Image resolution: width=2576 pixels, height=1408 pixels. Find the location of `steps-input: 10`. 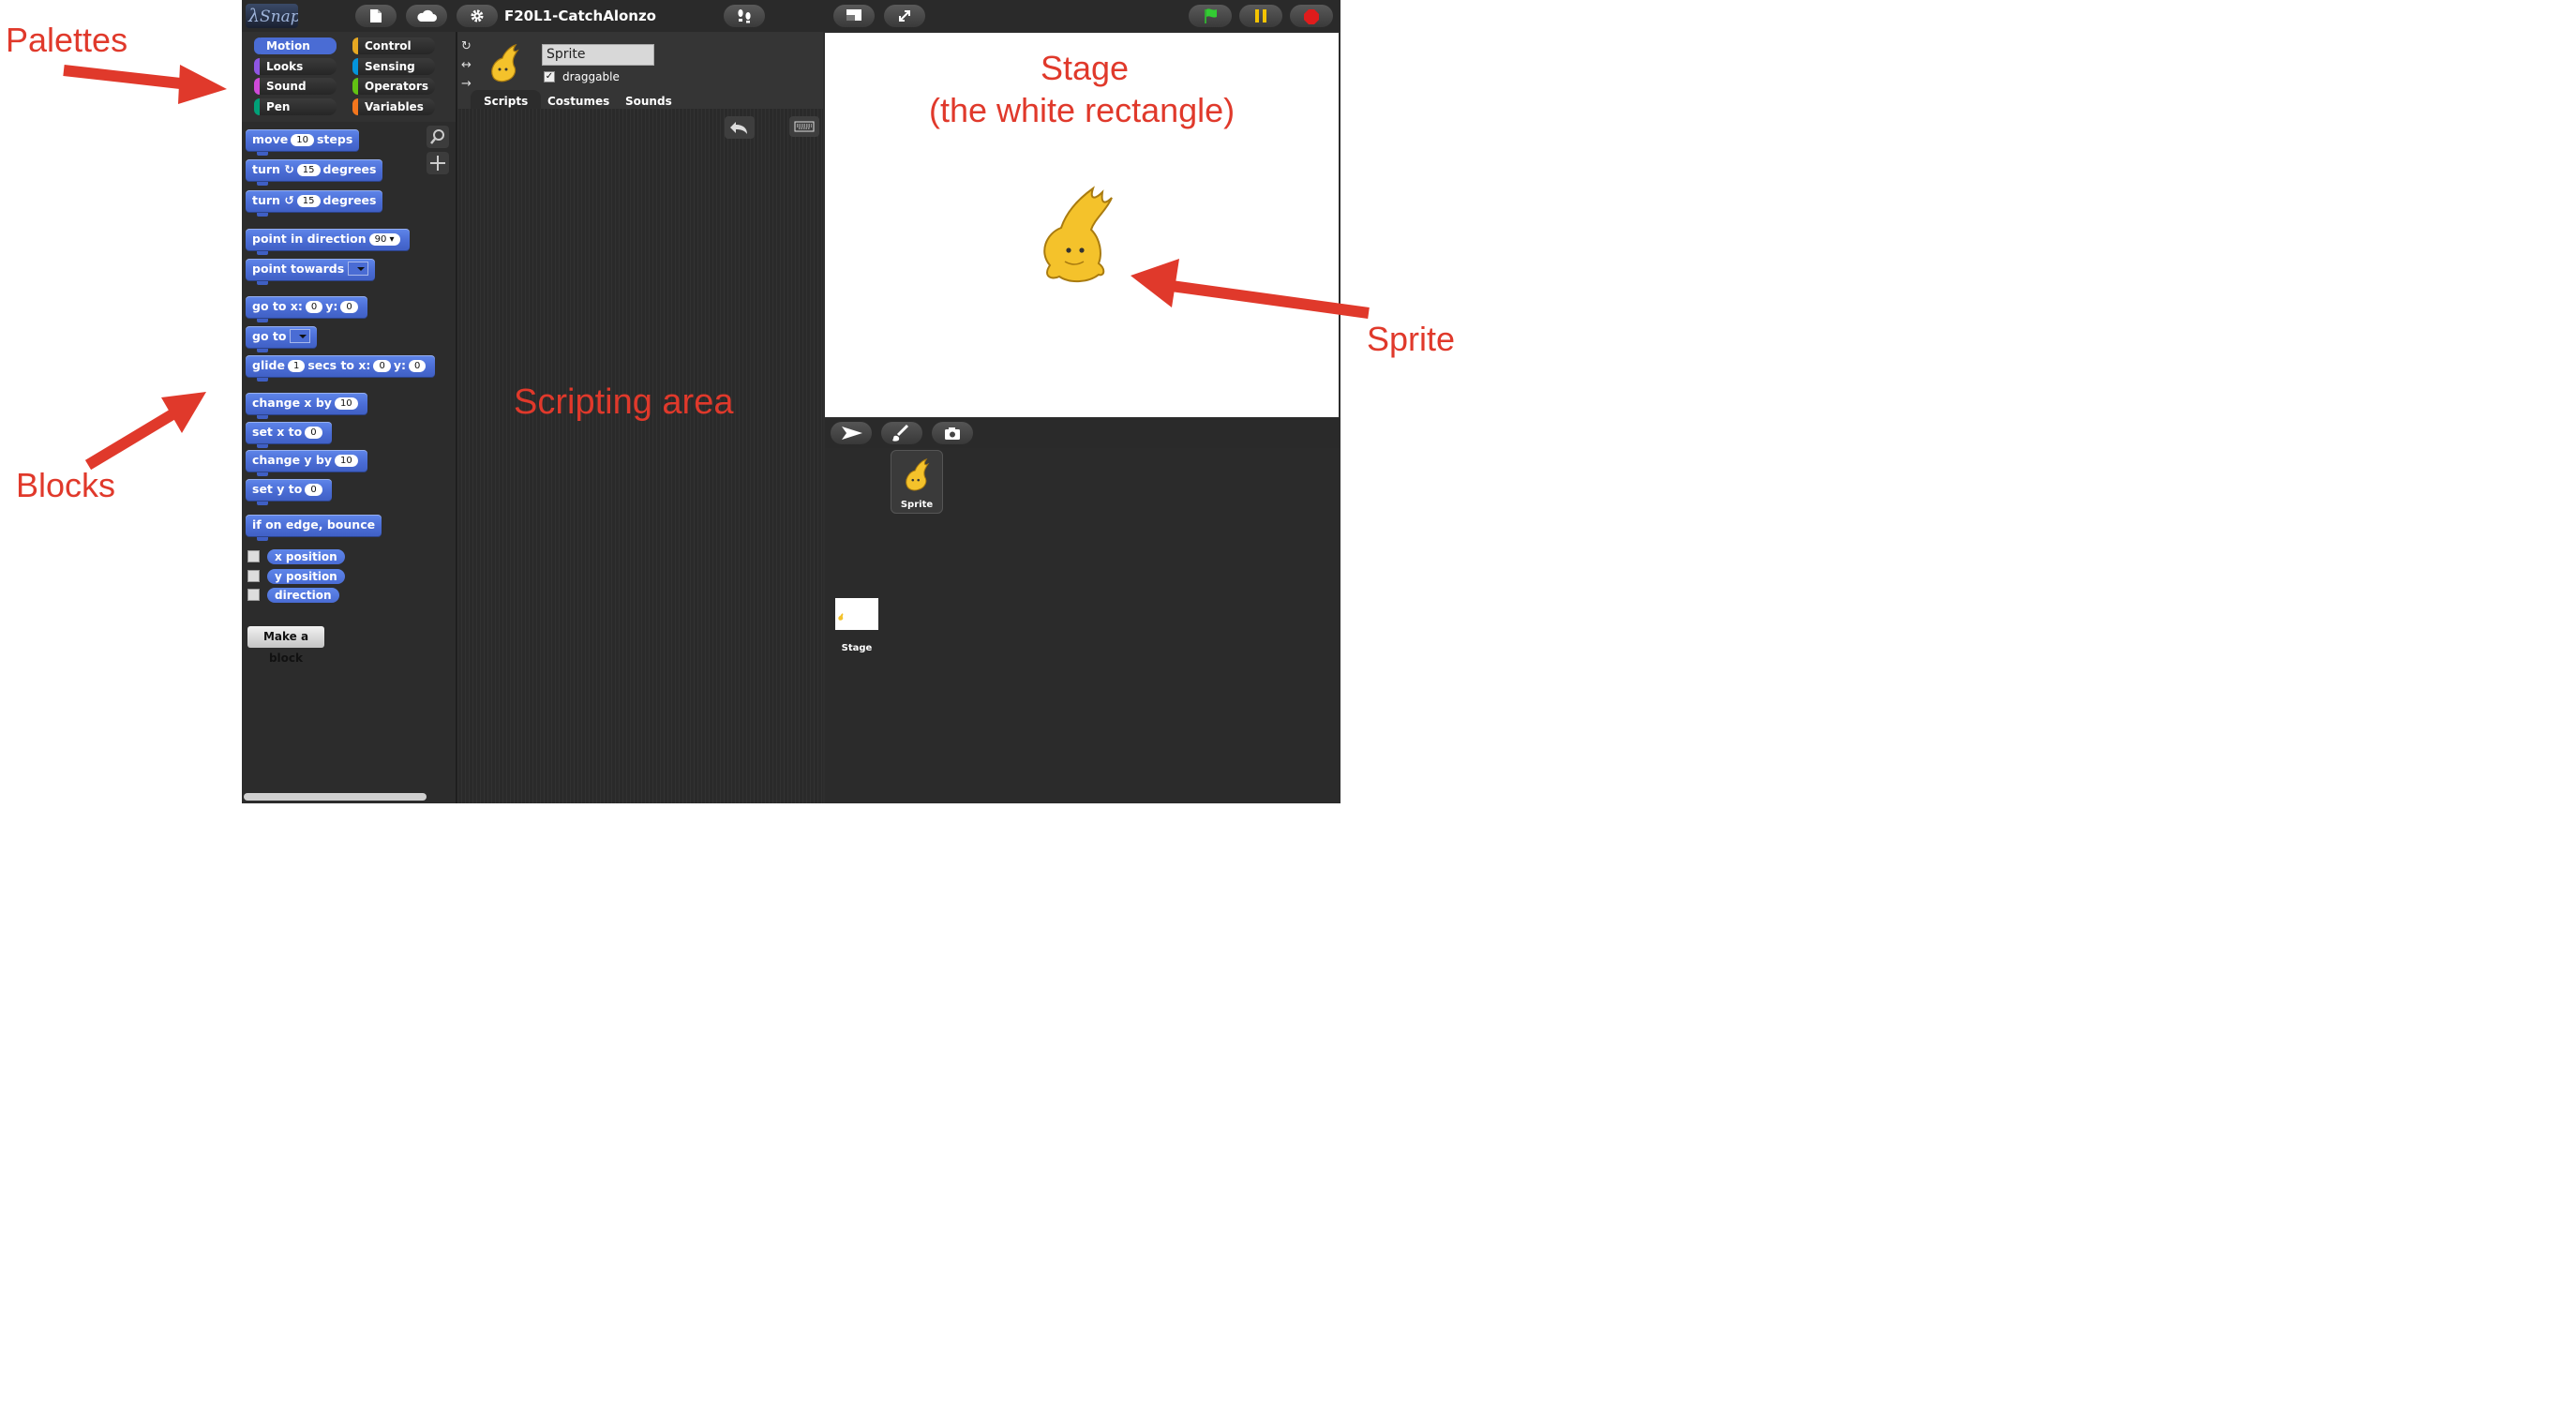

steps-input: 10 is located at coordinates (303, 140).